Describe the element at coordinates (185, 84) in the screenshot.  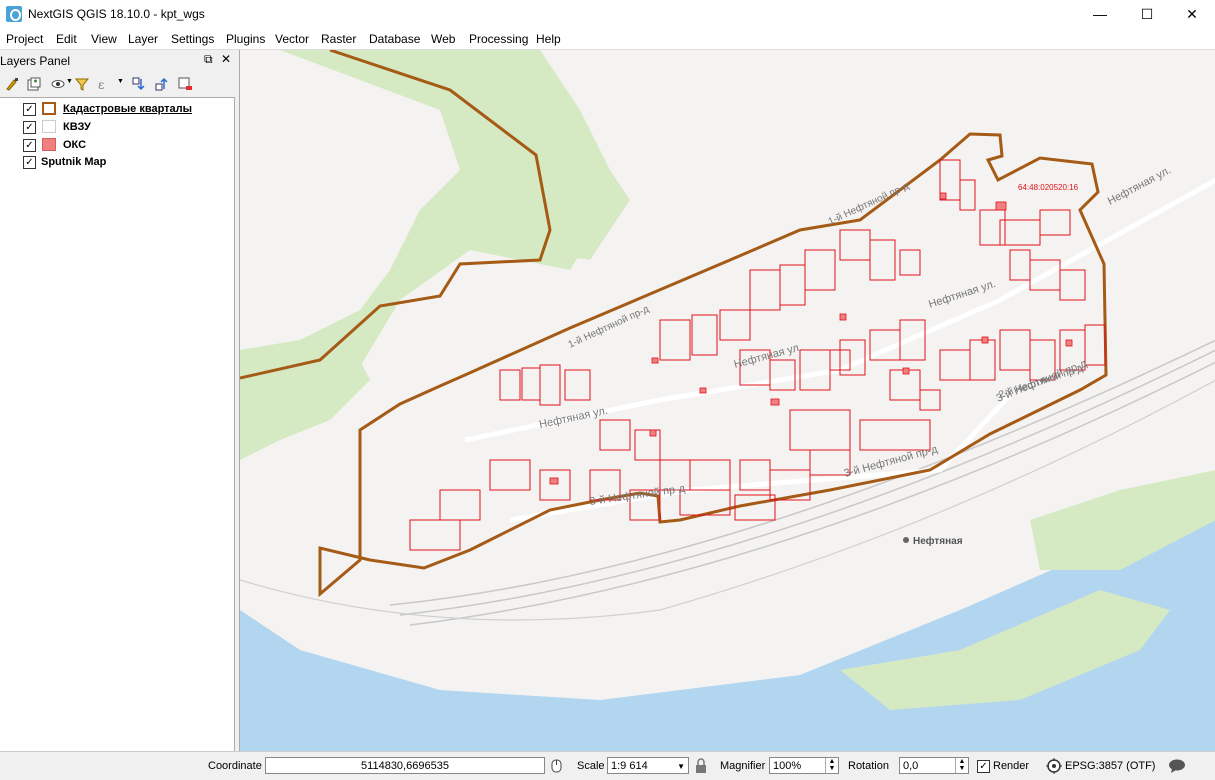
I see `remove-layer-icon` at that location.